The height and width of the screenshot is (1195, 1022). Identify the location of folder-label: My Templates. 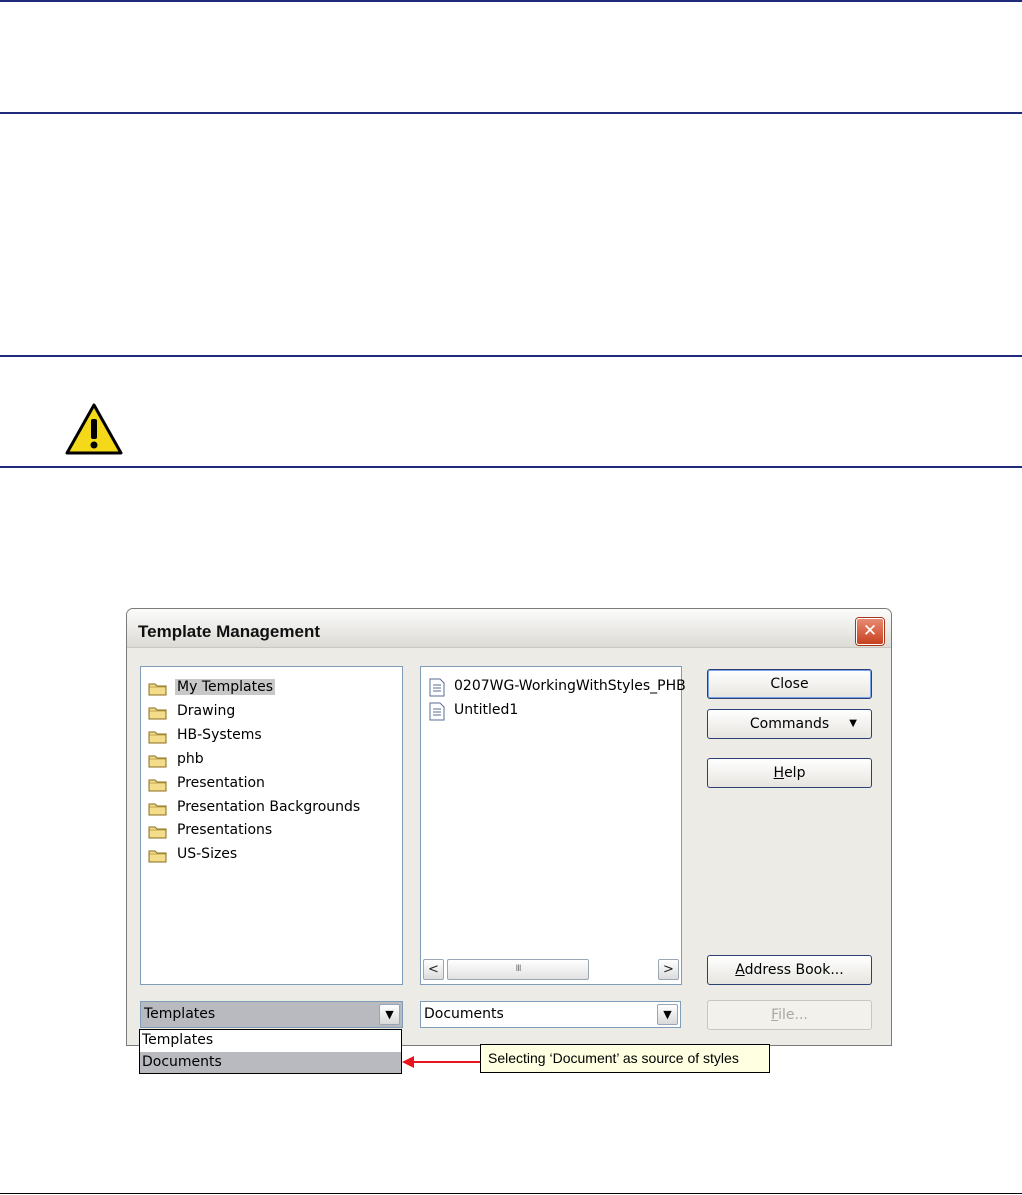
(225, 687).